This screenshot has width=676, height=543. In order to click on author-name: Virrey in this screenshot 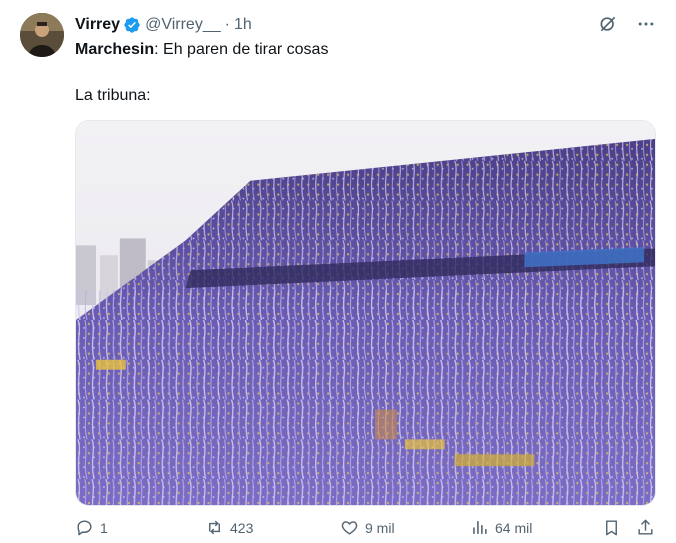, I will do `click(97, 25)`.